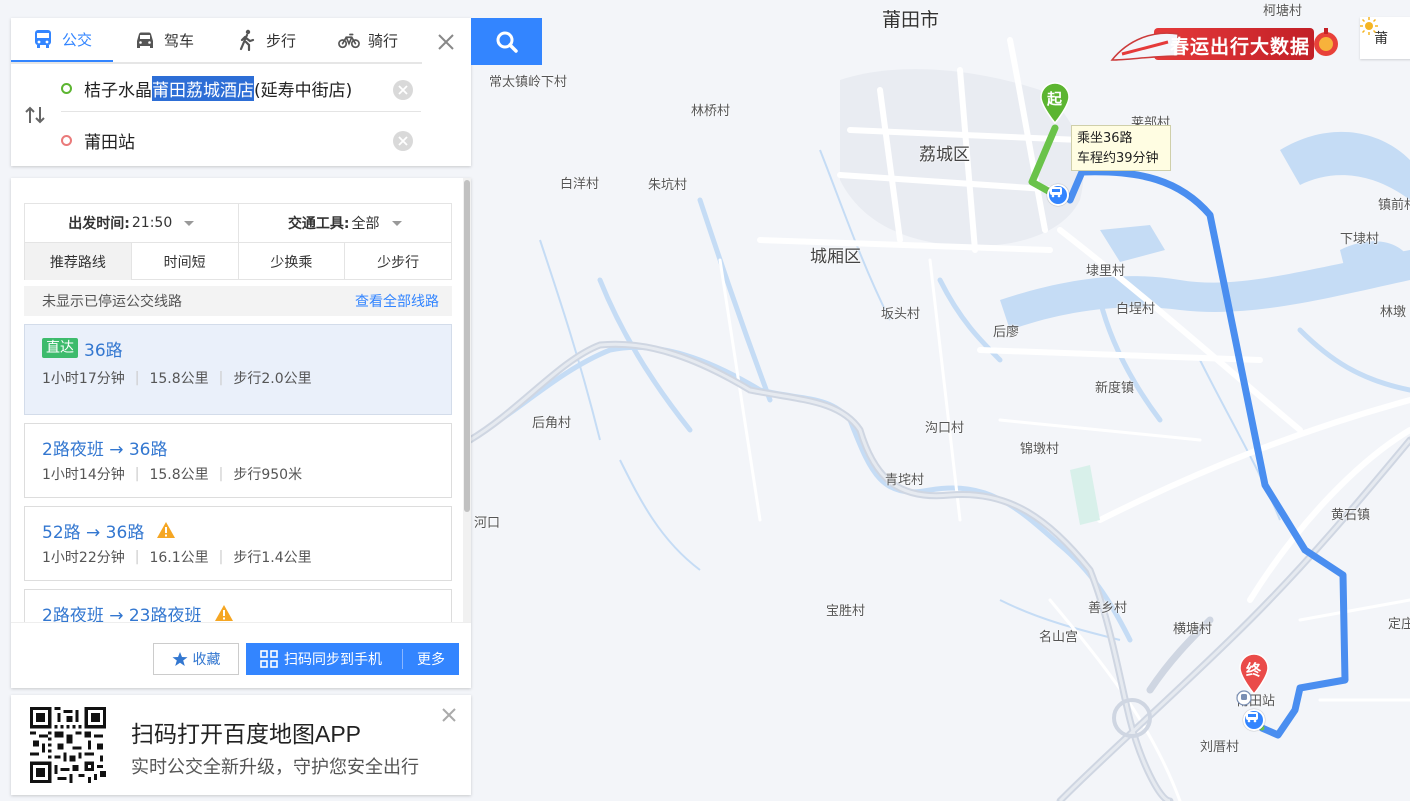 The width and height of the screenshot is (1410, 801). Describe the element at coordinates (103, 350) in the screenshot. I see `route-name: 36路` at that location.